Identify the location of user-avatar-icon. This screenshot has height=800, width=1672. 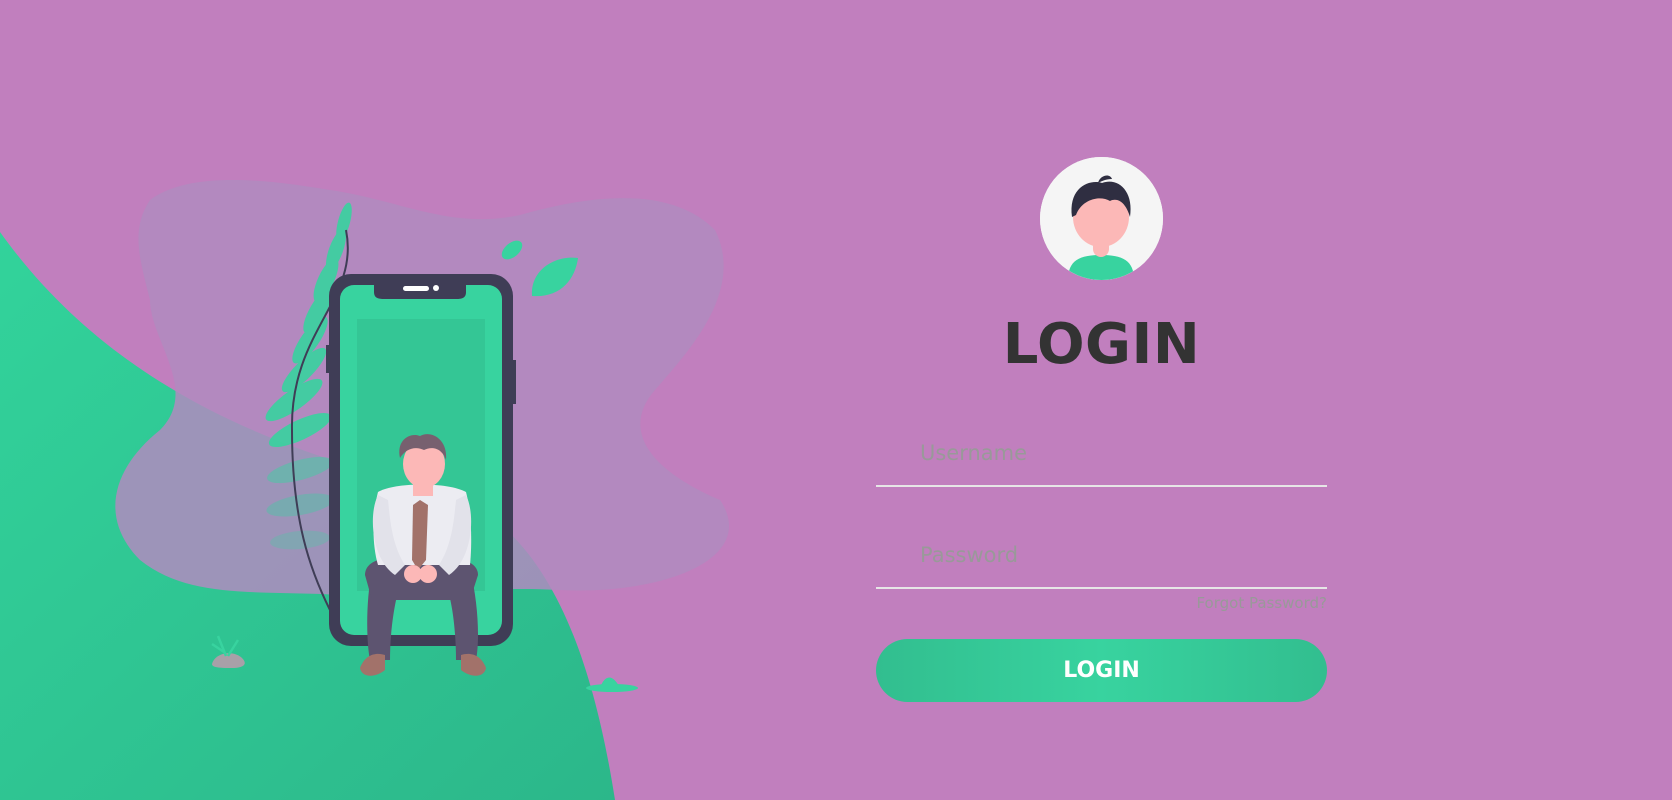
(1101, 218).